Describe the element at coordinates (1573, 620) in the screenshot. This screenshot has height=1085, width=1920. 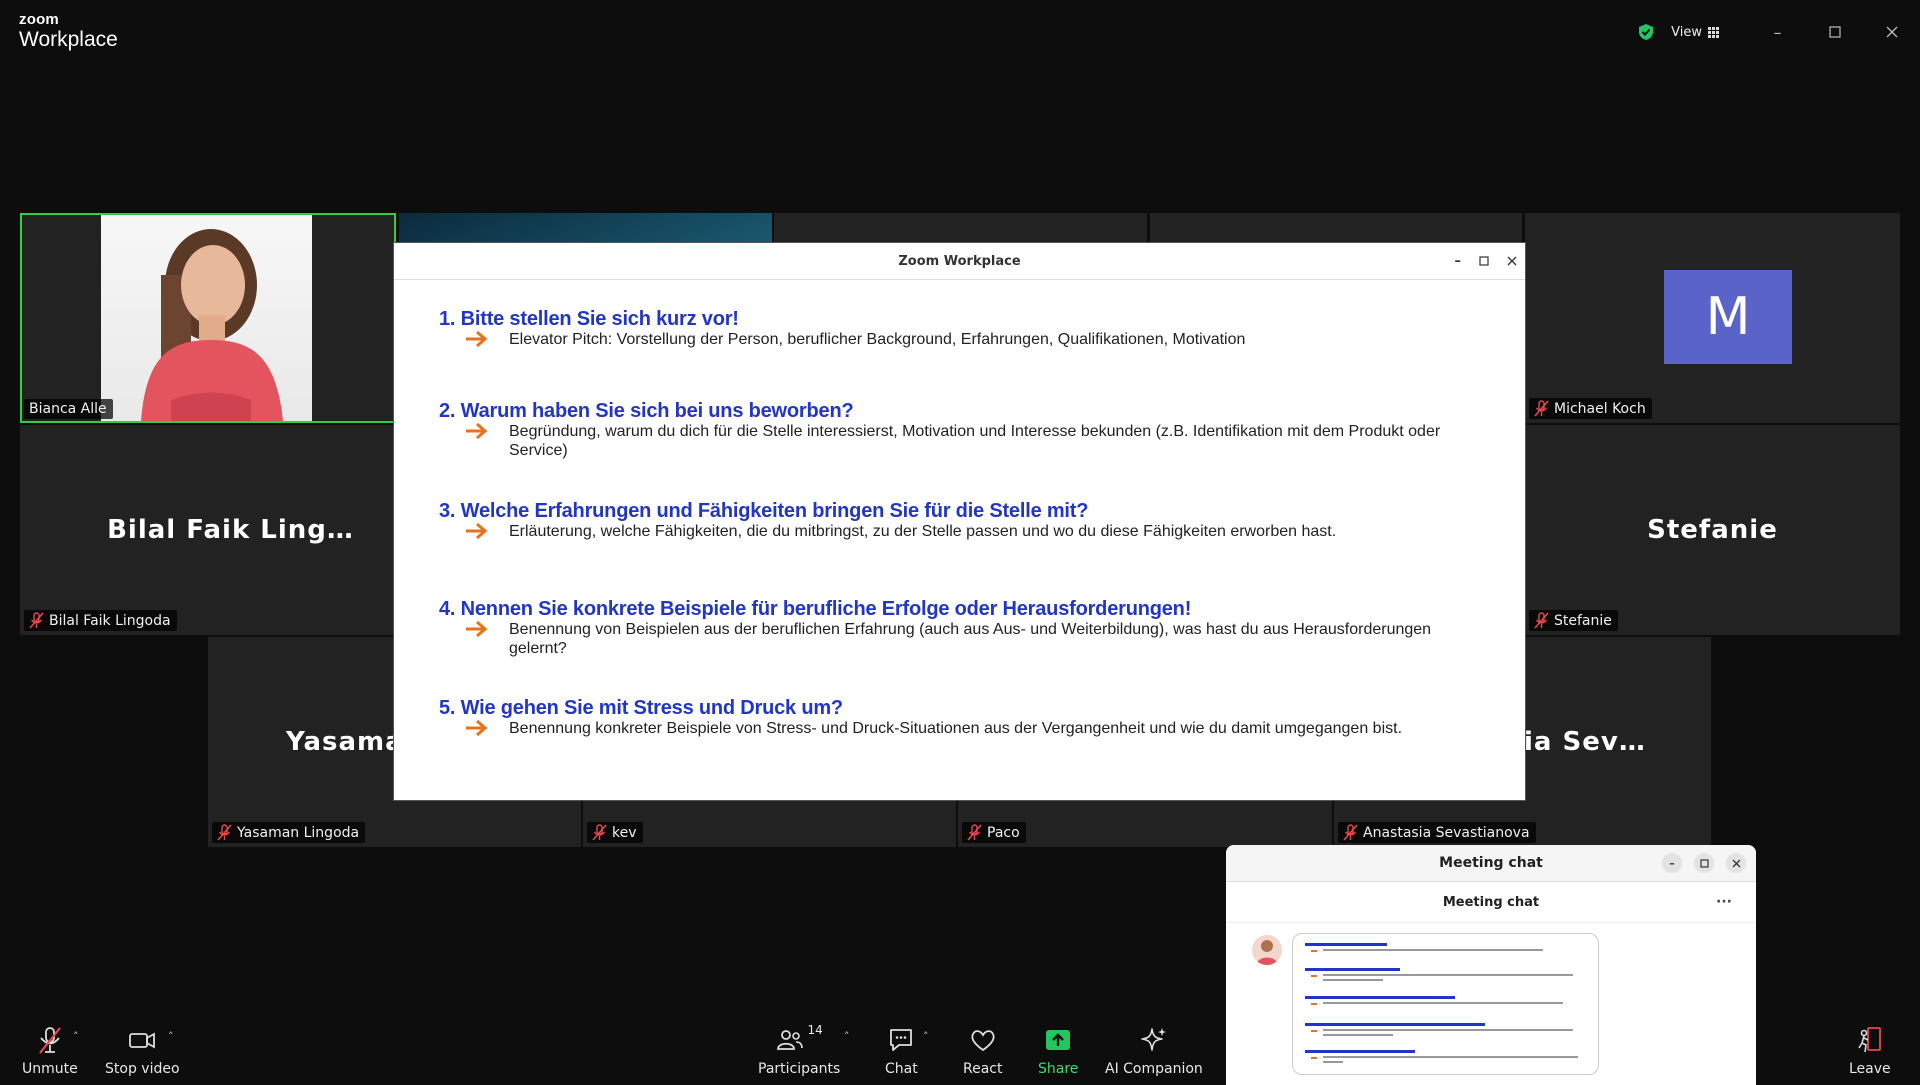
I see `name-tag-stefanie: Stefanie` at that location.